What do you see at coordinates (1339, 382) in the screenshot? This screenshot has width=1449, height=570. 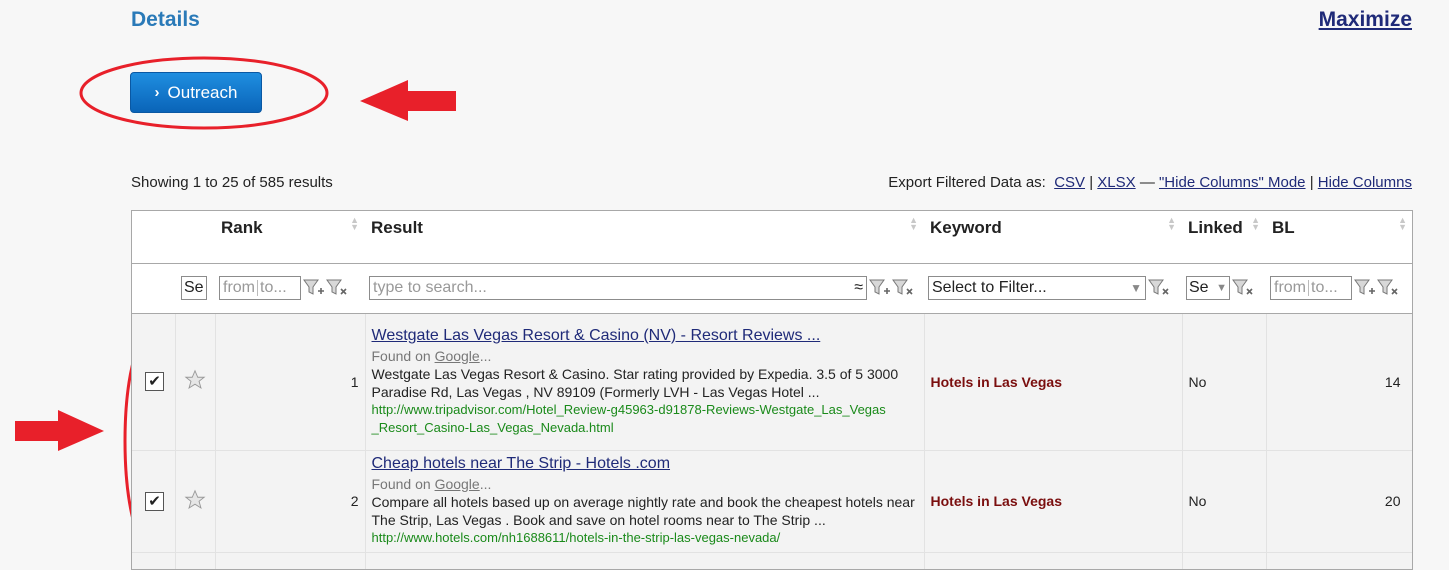 I see `bl-cell: 14` at bounding box center [1339, 382].